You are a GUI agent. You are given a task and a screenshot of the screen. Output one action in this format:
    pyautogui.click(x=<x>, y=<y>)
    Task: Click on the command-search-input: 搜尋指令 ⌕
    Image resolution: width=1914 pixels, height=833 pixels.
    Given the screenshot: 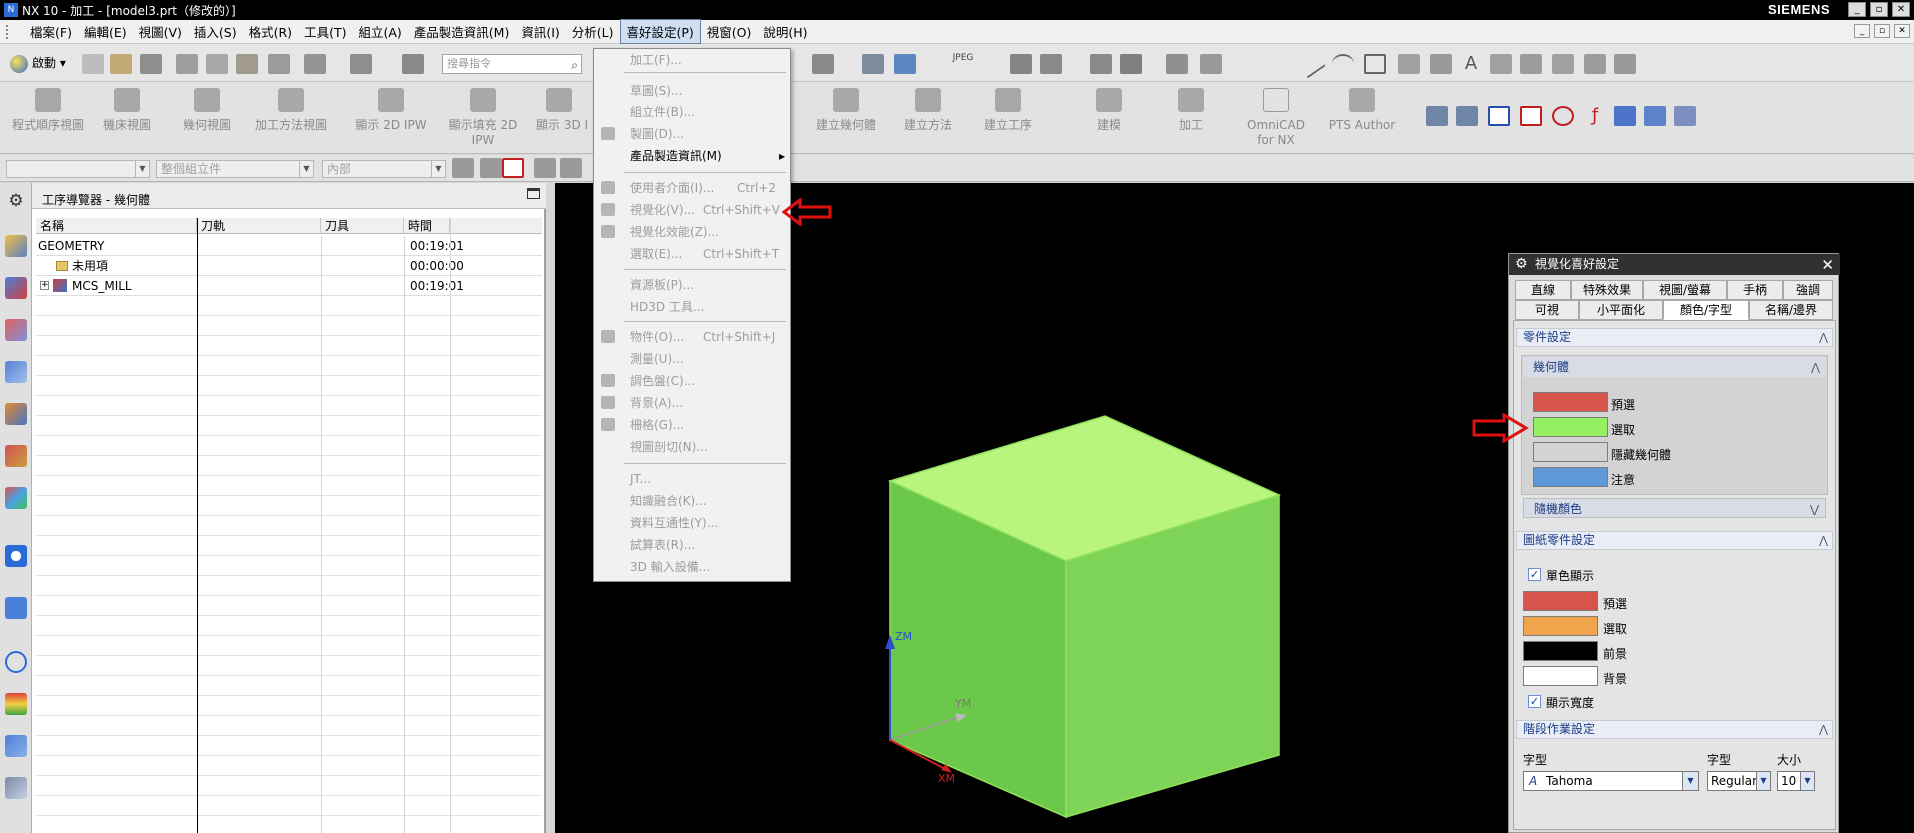 What is the action you would take?
    pyautogui.click(x=512, y=64)
    